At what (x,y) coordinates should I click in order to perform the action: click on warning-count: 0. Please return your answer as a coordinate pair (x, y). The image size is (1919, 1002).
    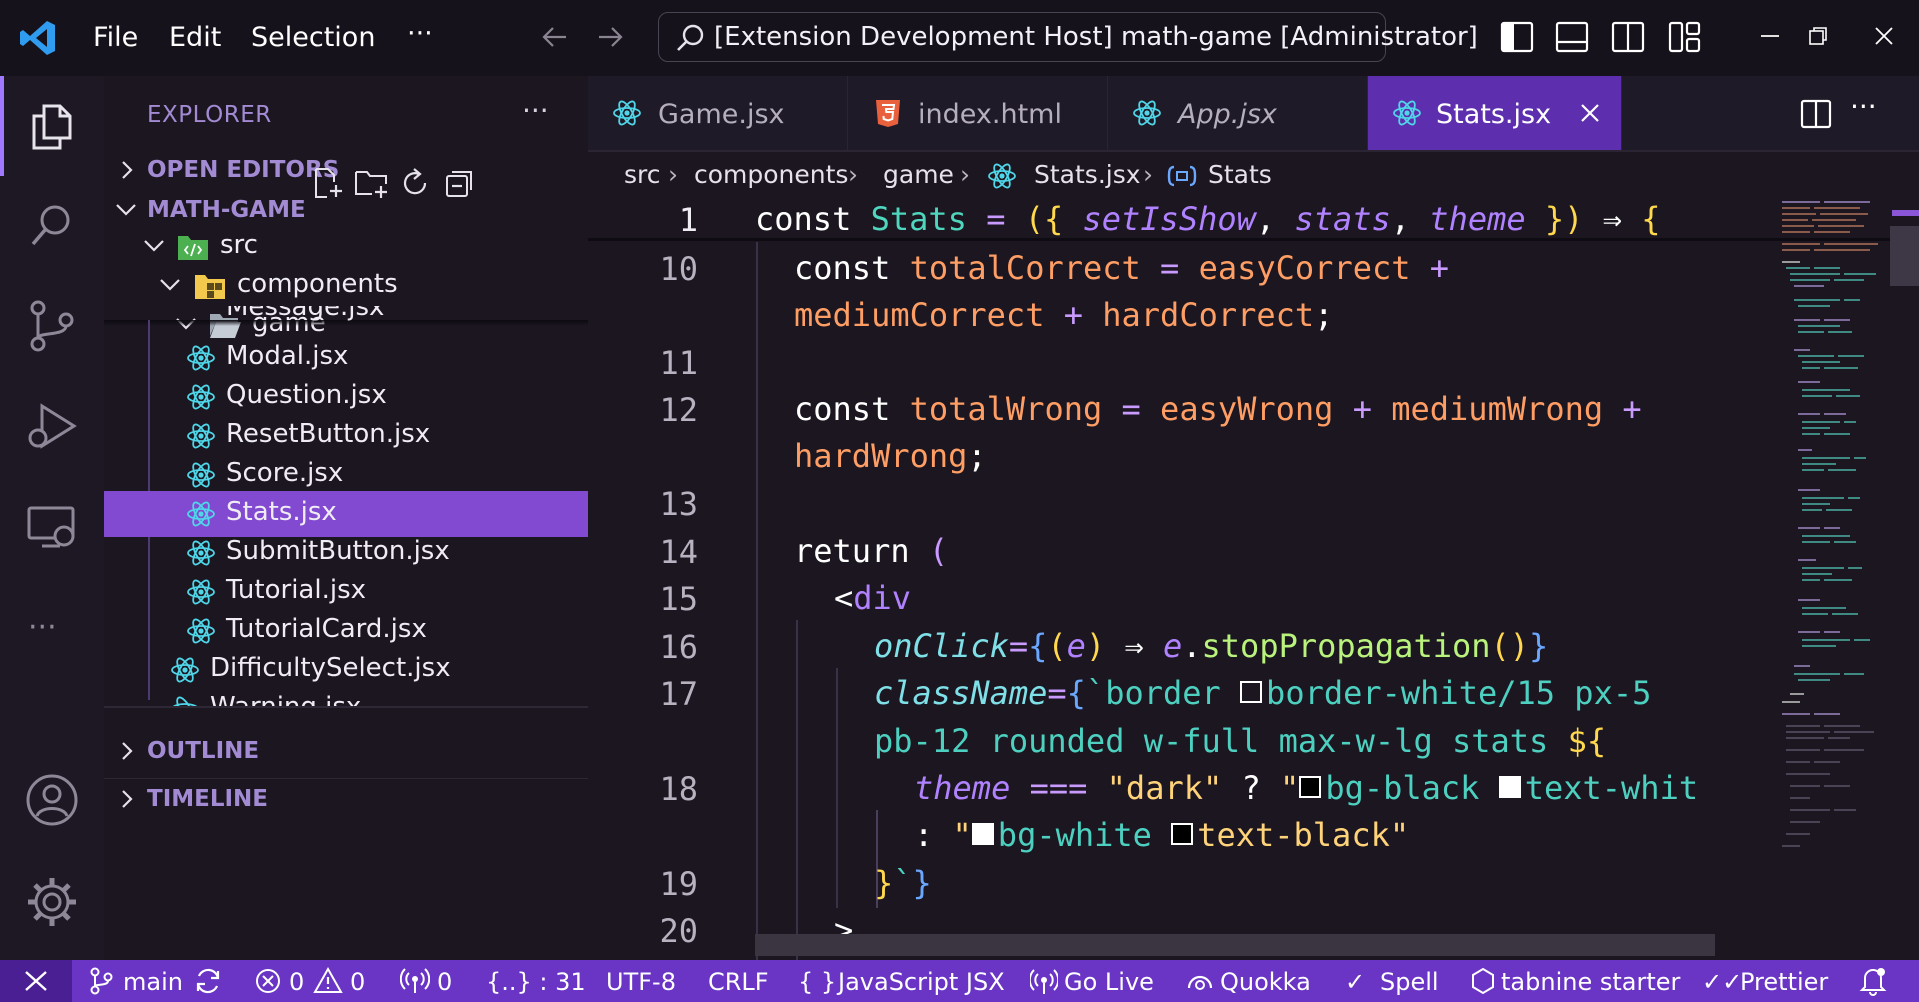
    Looking at the image, I should click on (357, 982).